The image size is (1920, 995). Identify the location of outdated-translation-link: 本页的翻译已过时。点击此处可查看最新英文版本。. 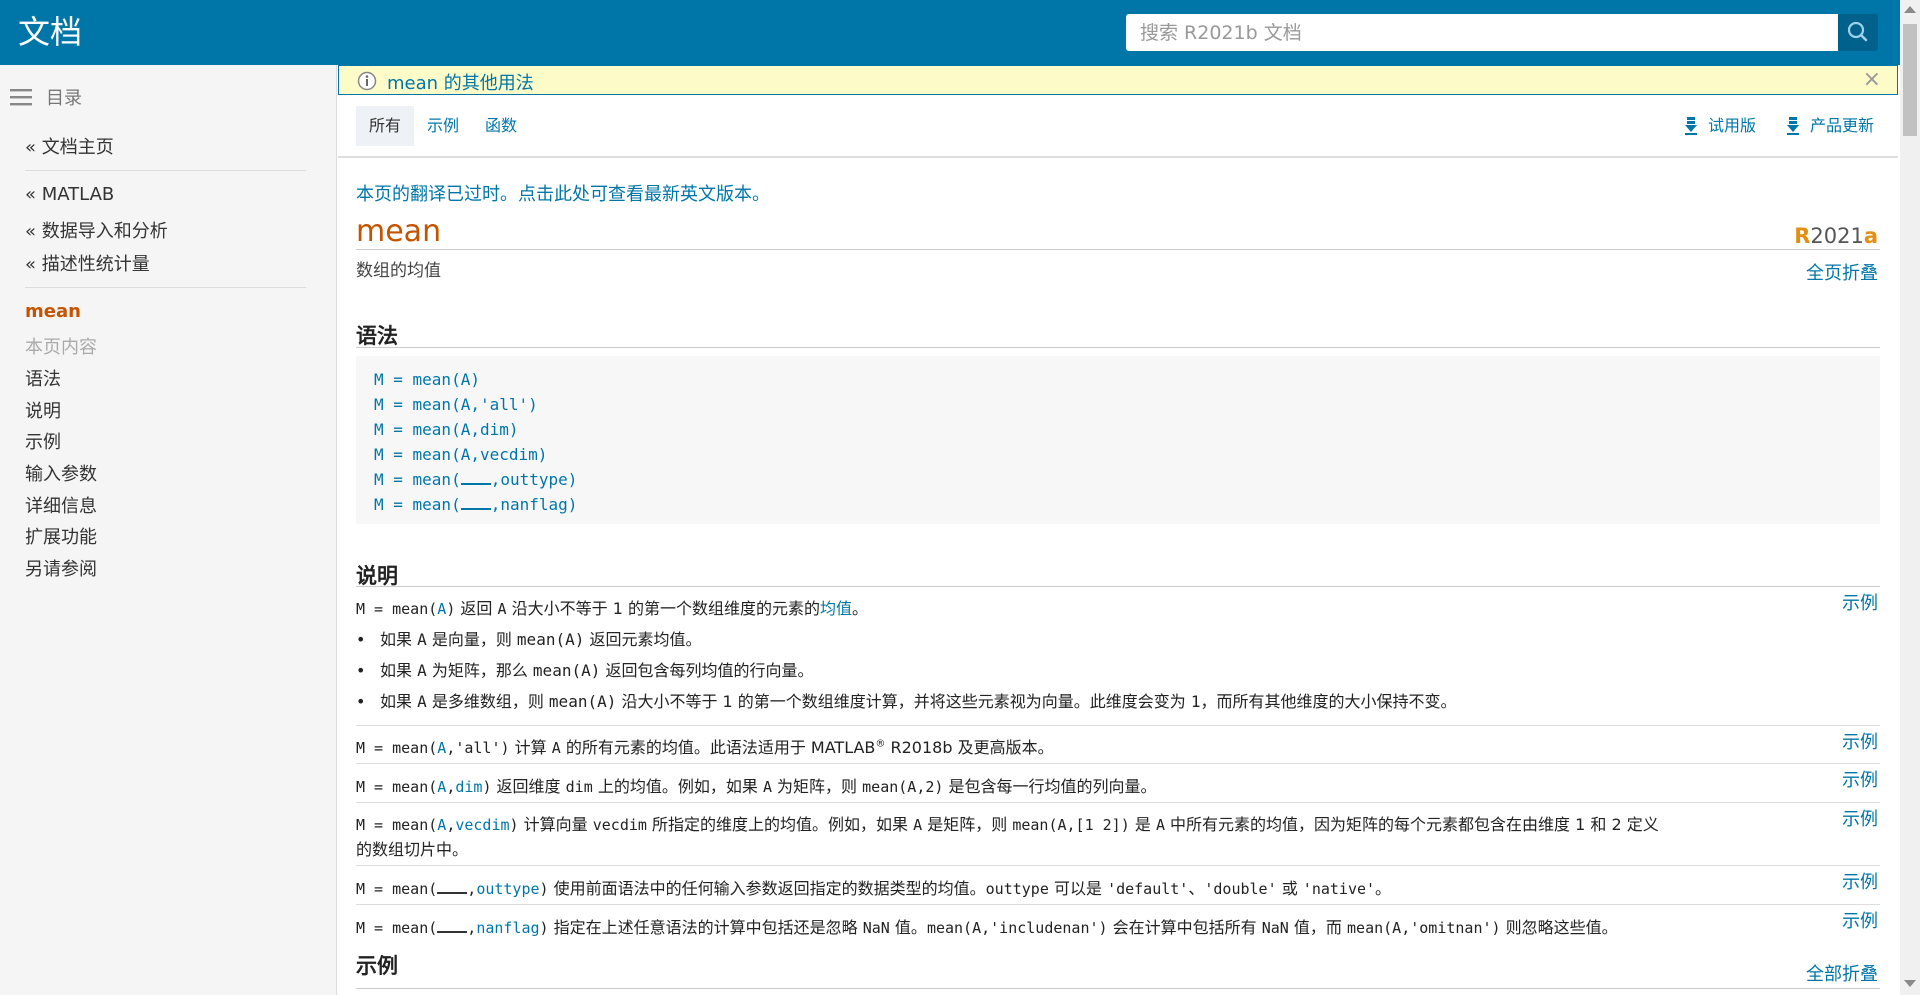
(563, 193).